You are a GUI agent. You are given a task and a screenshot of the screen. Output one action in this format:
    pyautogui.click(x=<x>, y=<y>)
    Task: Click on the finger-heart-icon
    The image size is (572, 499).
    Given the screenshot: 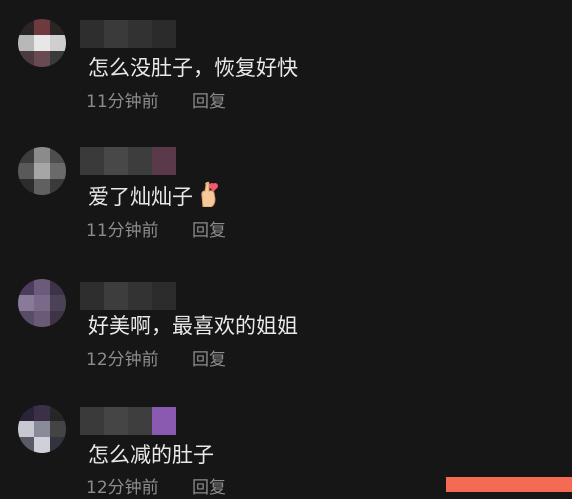 What is the action you would take?
    pyautogui.click(x=208, y=197)
    